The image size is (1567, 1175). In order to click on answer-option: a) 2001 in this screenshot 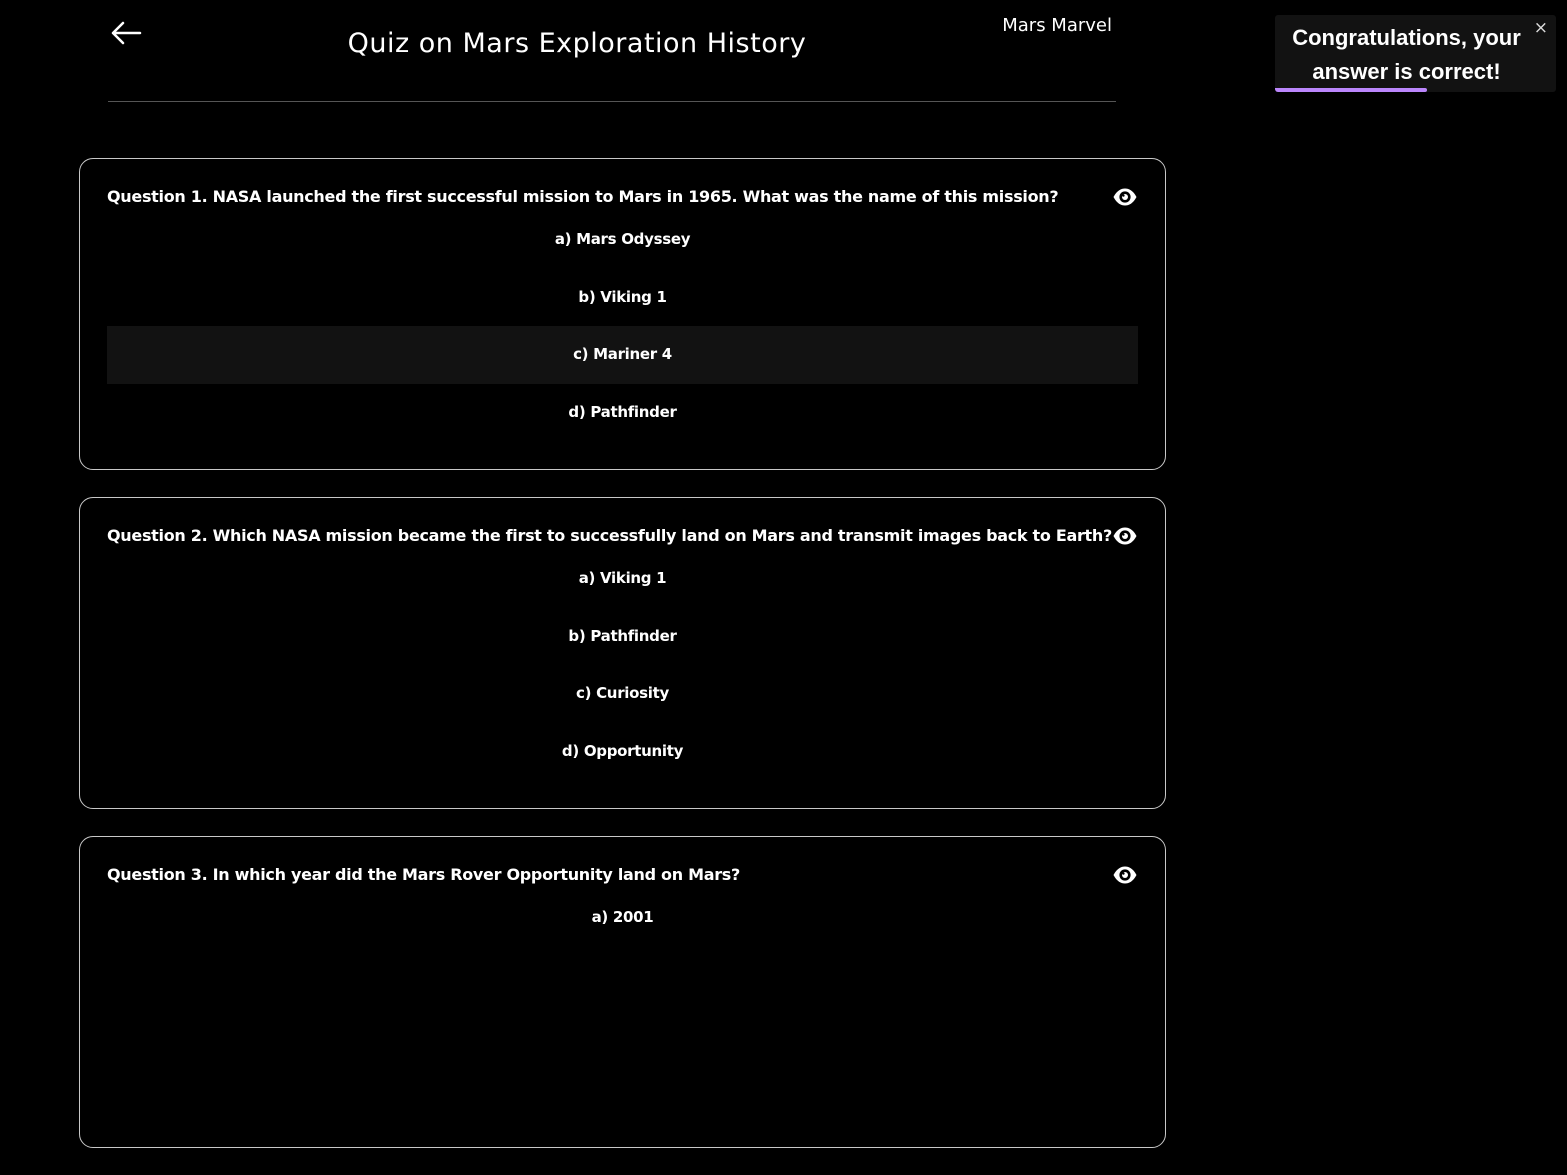, I will do `click(622, 918)`.